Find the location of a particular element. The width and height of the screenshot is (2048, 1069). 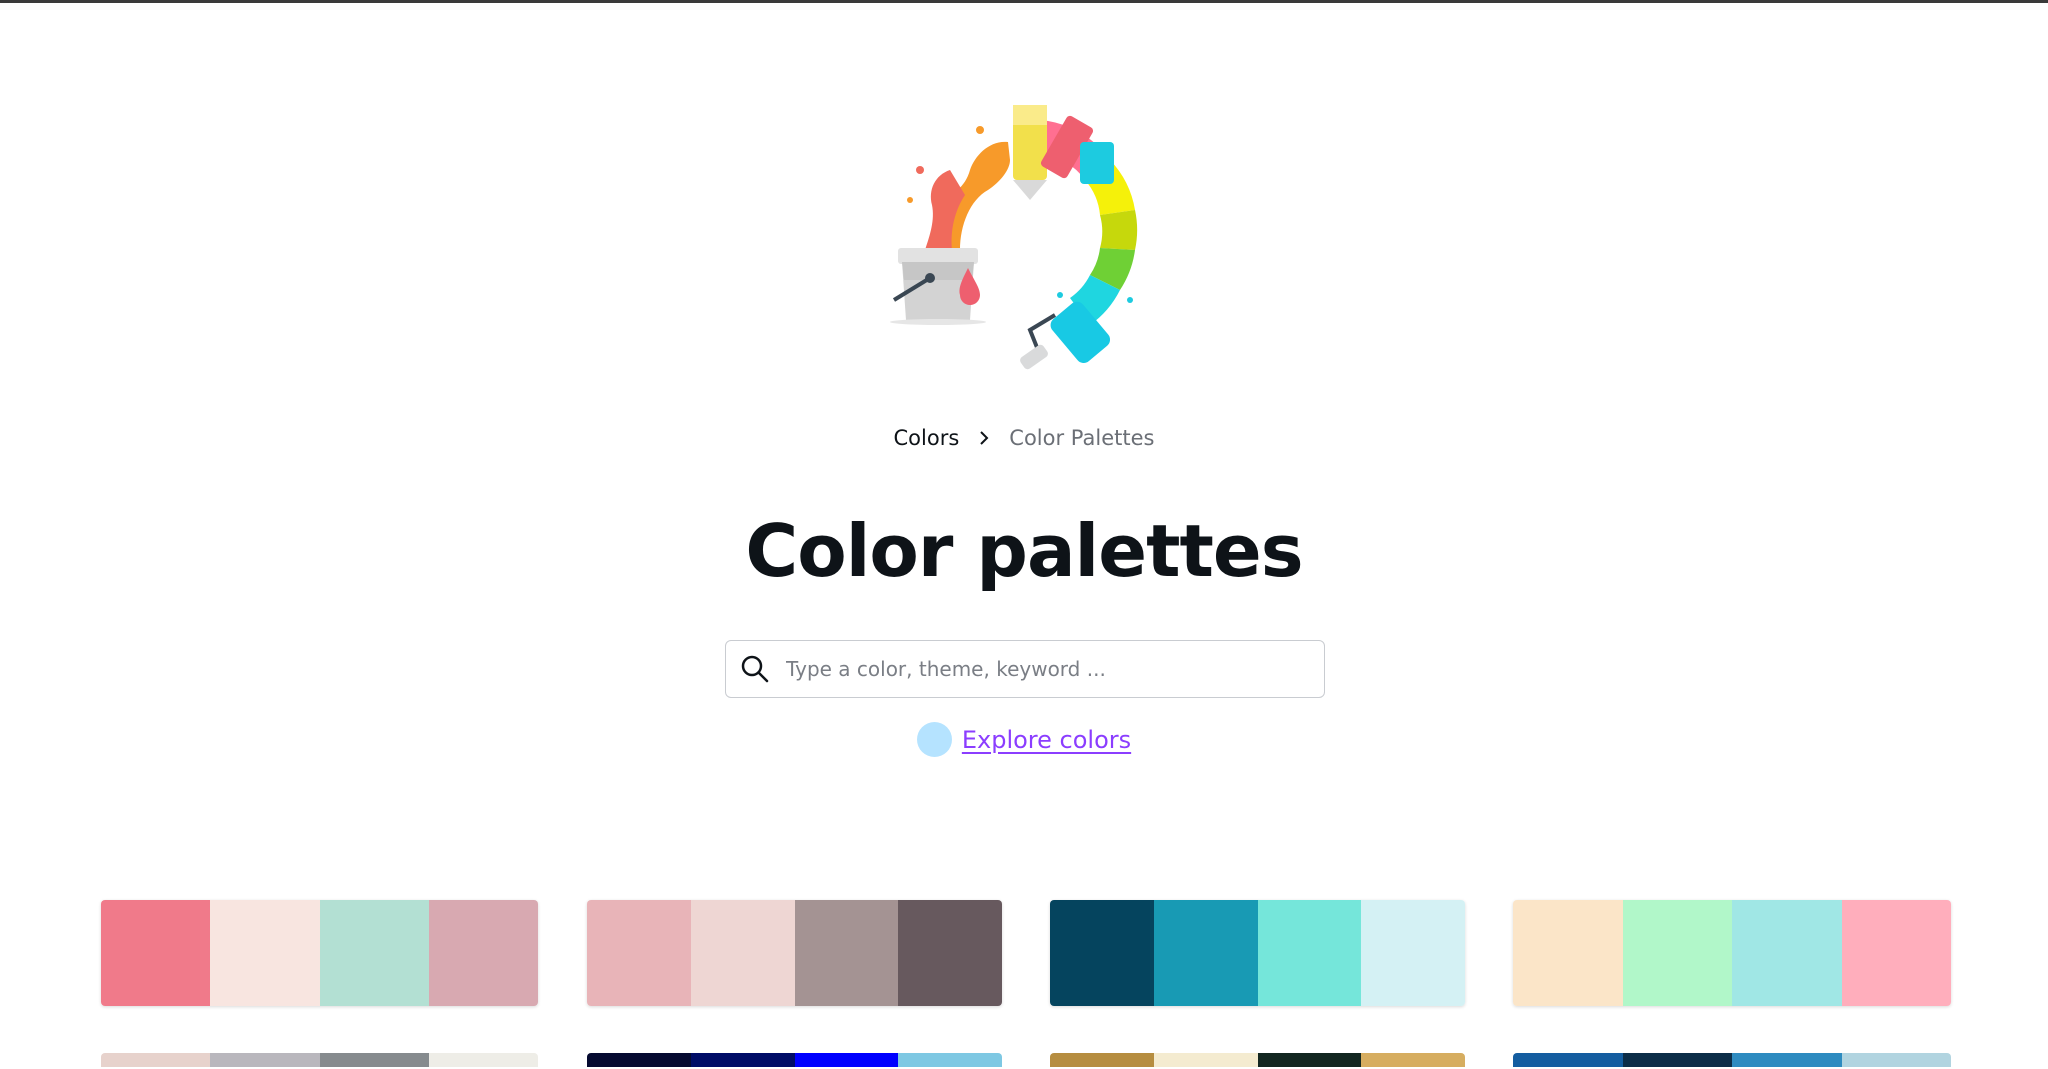

explore-colors: Explore colors is located at coordinates (1024, 739).